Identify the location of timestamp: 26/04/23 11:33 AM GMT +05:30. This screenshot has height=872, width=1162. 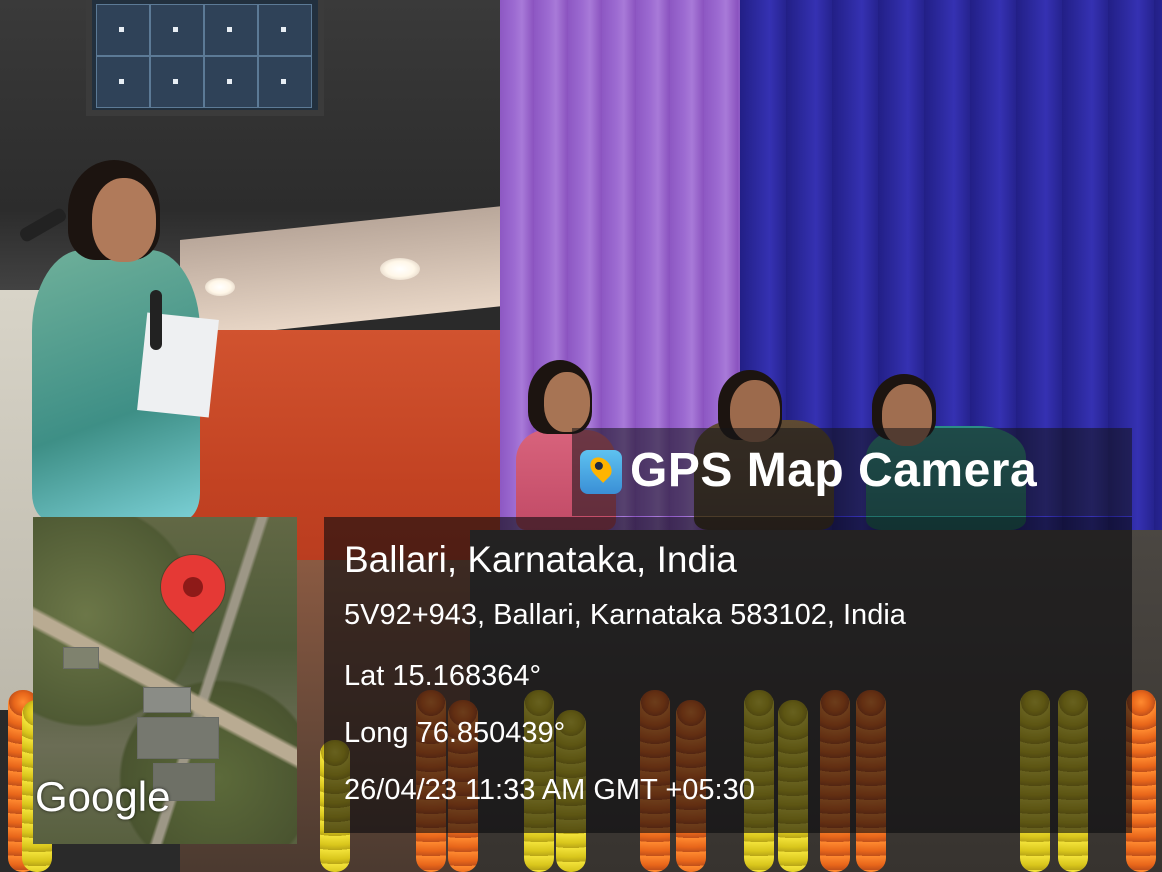
(549, 790).